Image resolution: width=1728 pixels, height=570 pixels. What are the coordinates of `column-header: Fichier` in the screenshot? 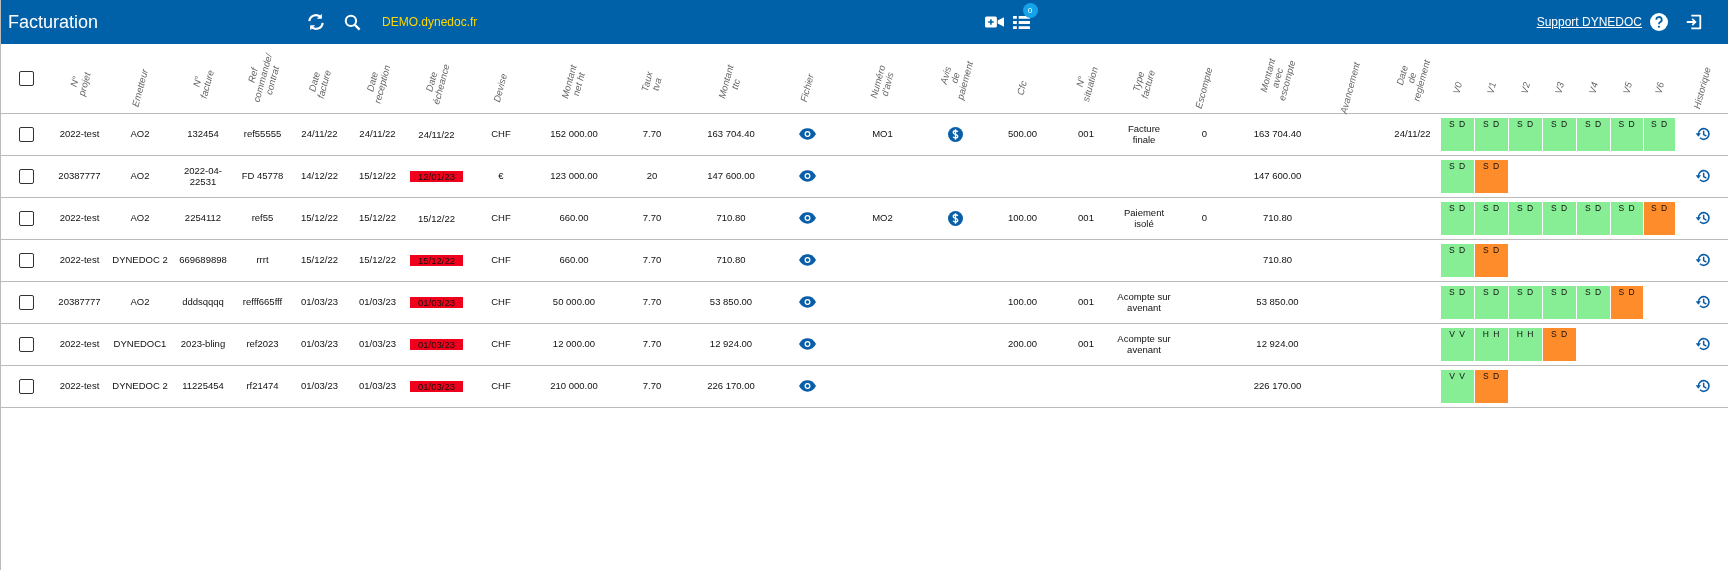 It's located at (807, 87).